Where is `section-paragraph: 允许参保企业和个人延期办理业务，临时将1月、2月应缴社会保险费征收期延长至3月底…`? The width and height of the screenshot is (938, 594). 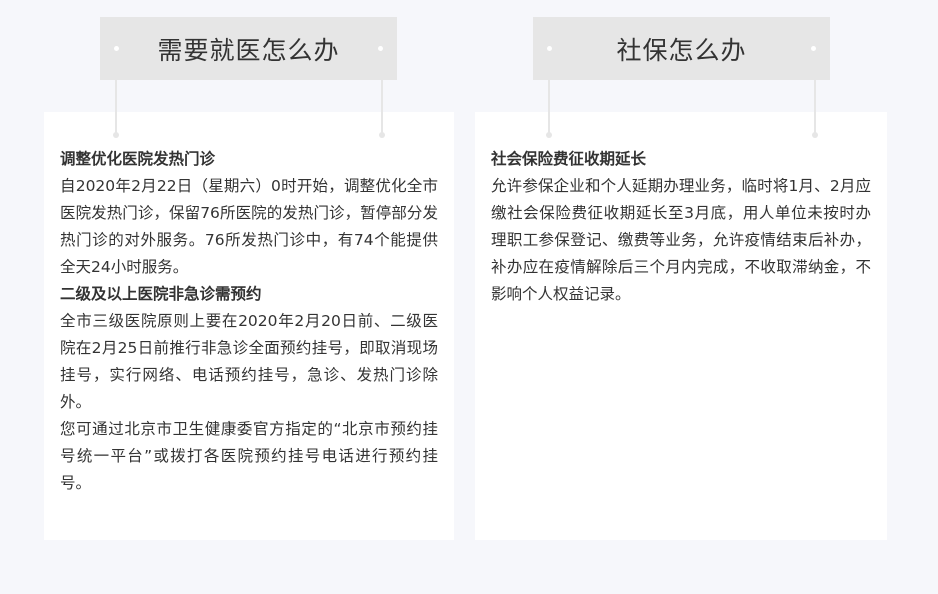
section-paragraph: 允许参保企业和个人延期办理业务，临时将1月、2月应缴社会保险费征收期延长至3月底… is located at coordinates (681, 240).